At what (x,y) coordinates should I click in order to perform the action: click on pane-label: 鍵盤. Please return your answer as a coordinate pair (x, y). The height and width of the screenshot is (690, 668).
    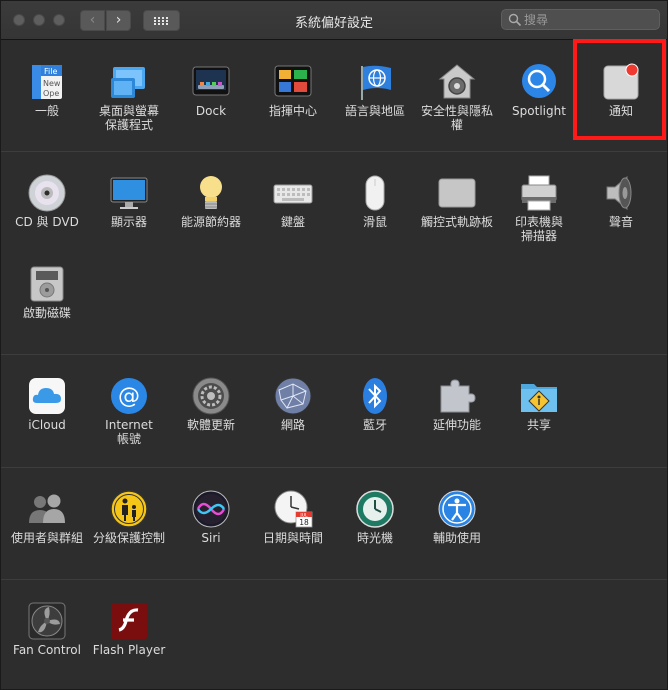
    Looking at the image, I should click on (292, 222).